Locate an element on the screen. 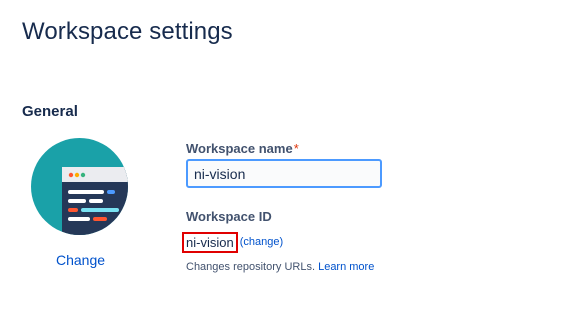  change-workspace-id-link: change is located at coordinates (261, 242).